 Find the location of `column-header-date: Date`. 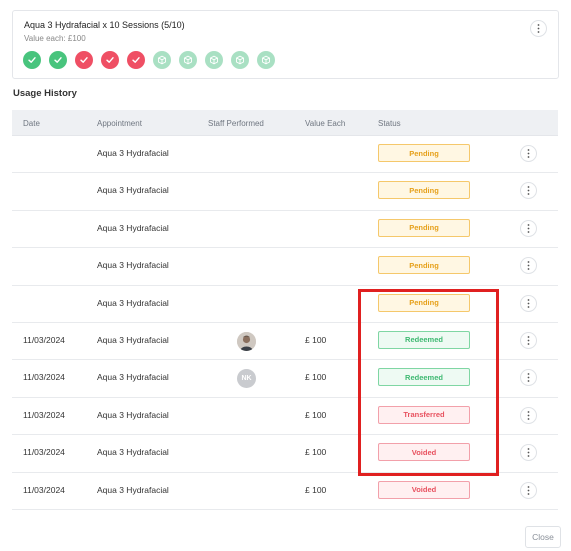

column-header-date: Date is located at coordinates (31, 123).